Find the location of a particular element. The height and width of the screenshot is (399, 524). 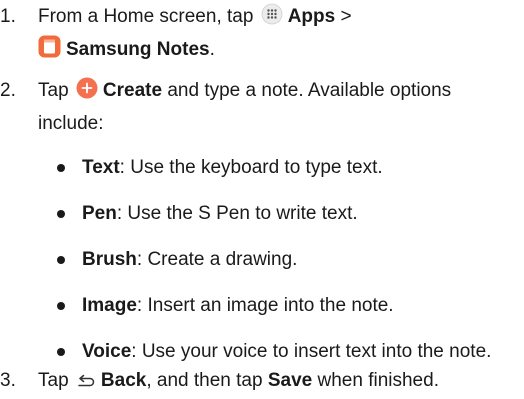

option-term: Image is located at coordinates (109, 305).